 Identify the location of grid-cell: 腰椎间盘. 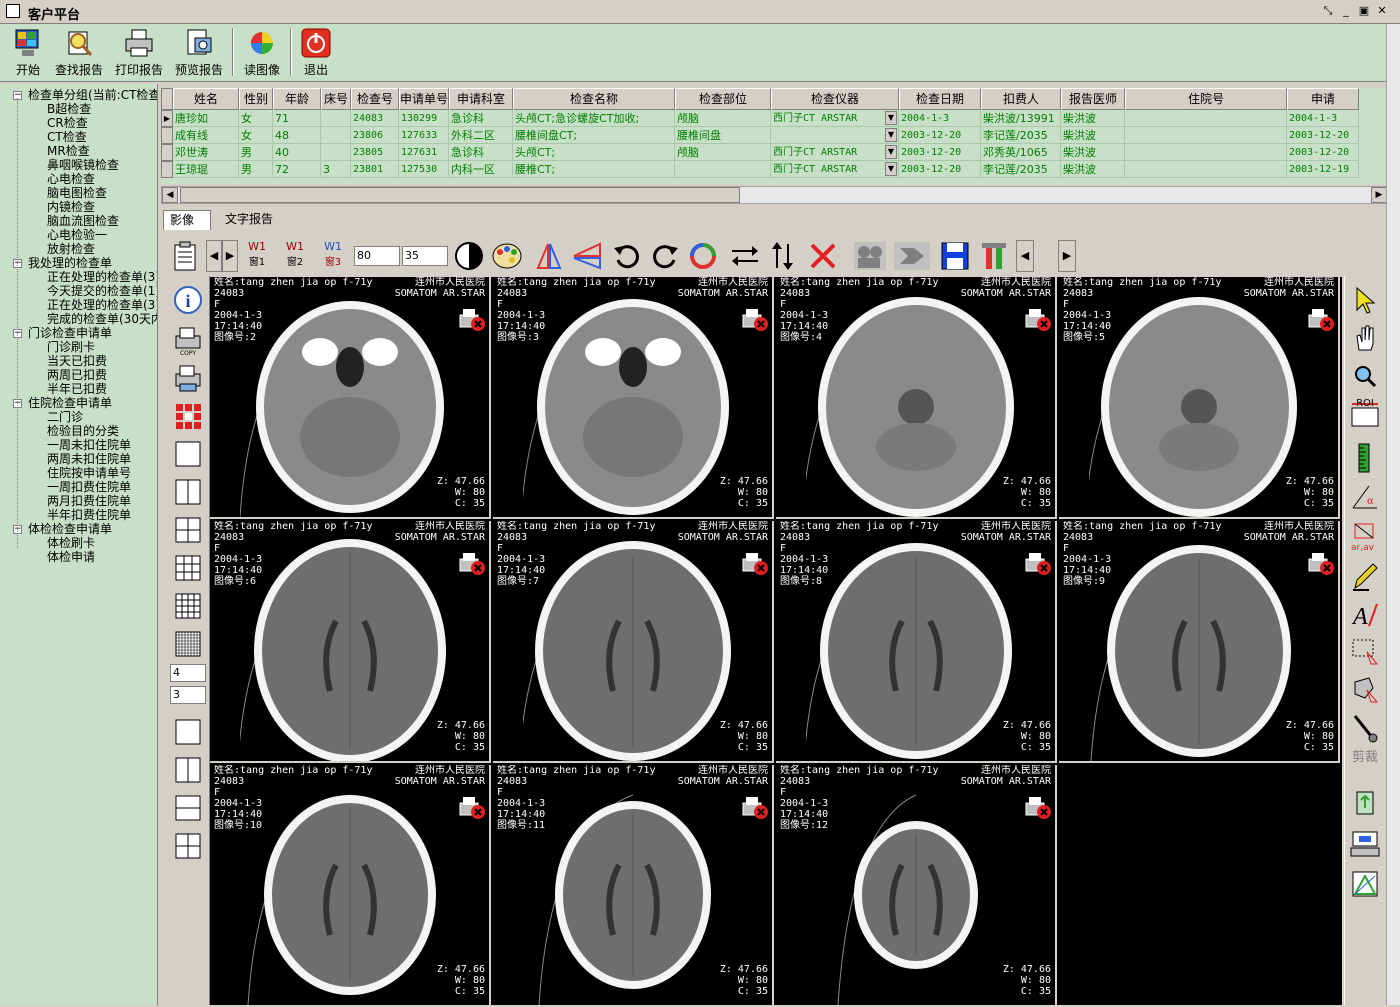
(723, 135).